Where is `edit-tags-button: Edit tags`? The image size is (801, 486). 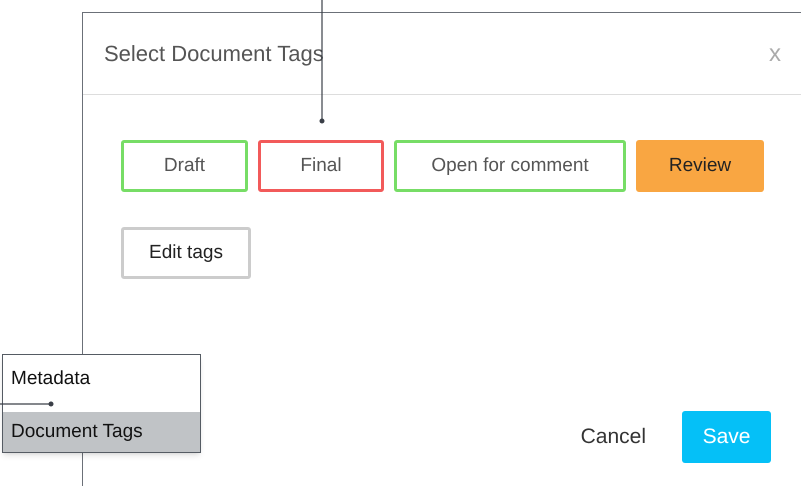 edit-tags-button: Edit tags is located at coordinates (186, 253).